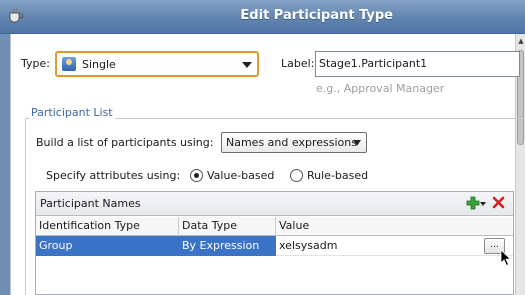 Image resolution: width=525 pixels, height=295 pixels. Describe the element at coordinates (227, 226) in the screenshot. I see `column-header-data-type: Data Type` at that location.